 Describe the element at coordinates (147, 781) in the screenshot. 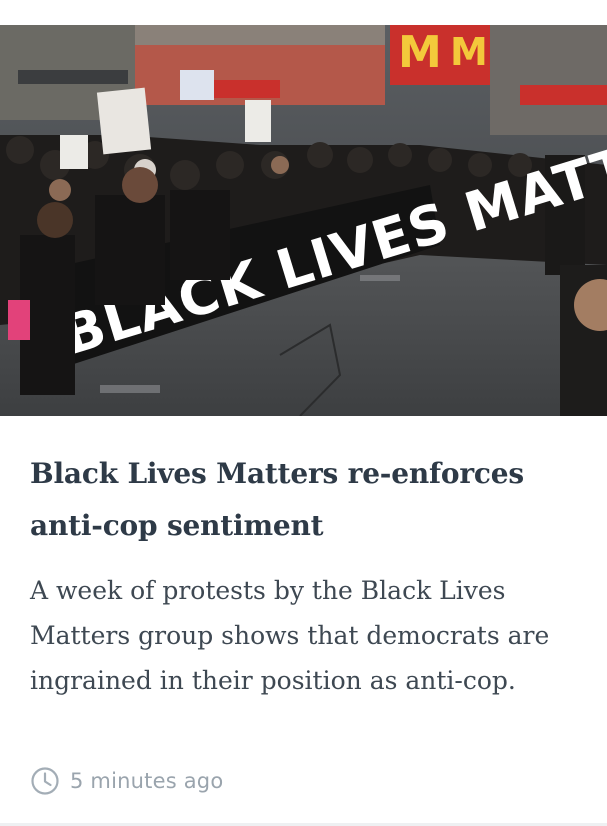

I see `timestamp: 5 minutes ago` at that location.